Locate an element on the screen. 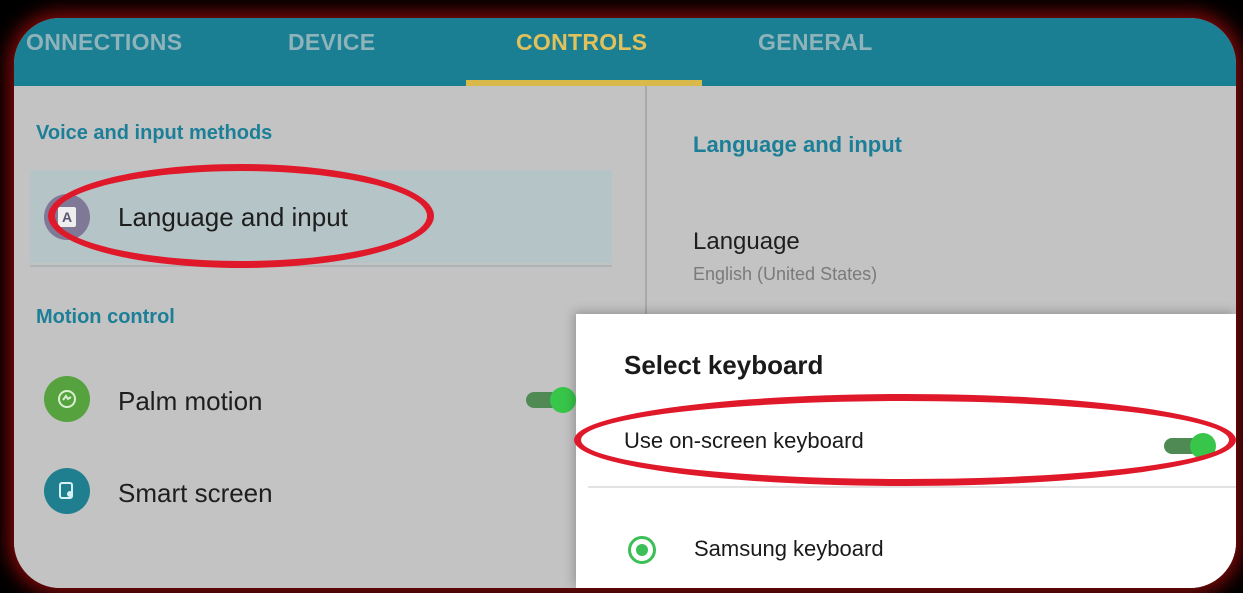 The width and height of the screenshot is (1243, 593). samsung-keyboard-radio is located at coordinates (642, 550).